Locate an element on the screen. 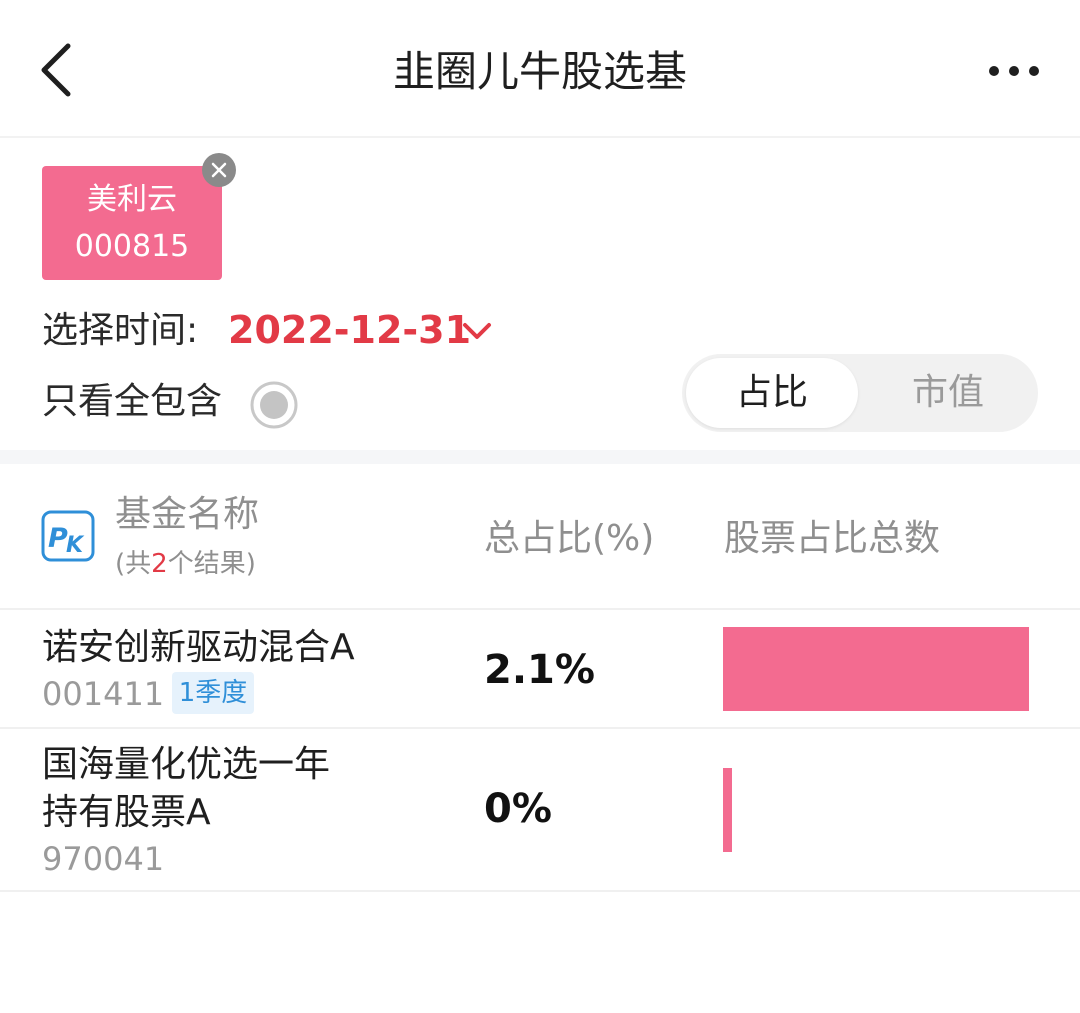  svg-text: P is located at coordinates (58, 538).